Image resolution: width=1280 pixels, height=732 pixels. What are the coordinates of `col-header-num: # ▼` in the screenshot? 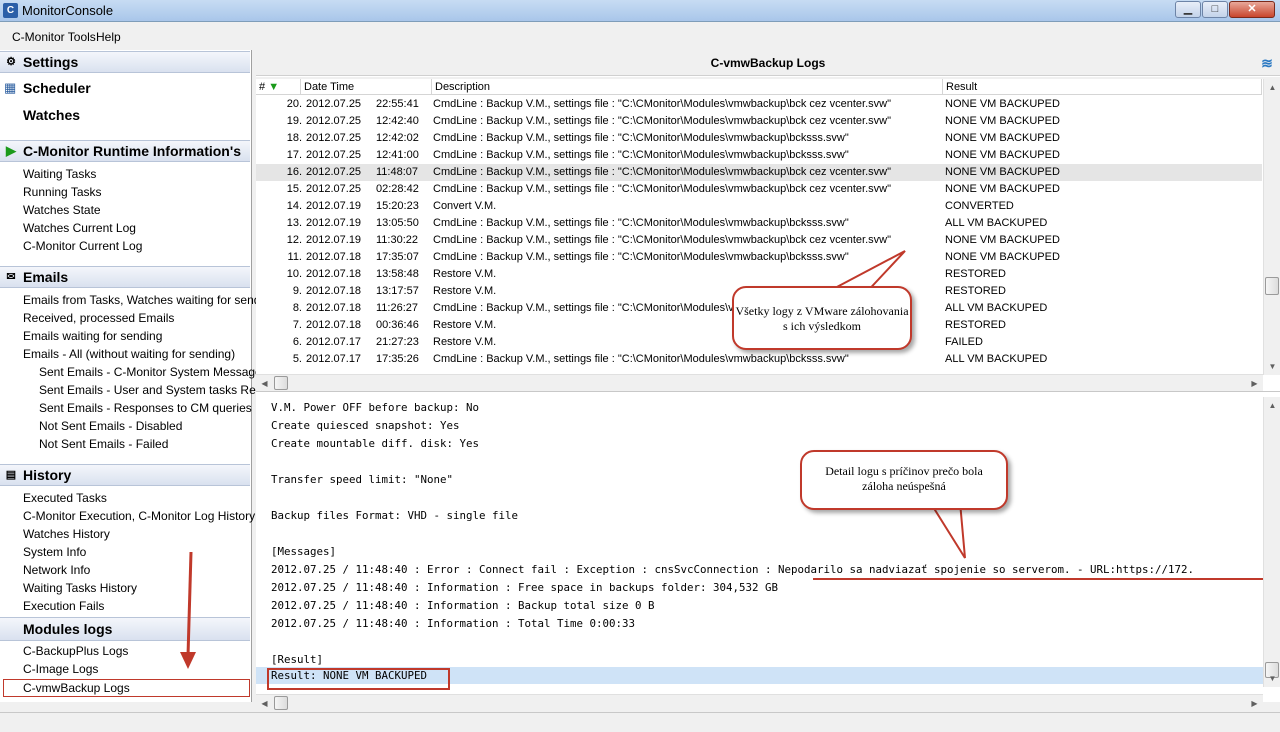 It's located at (278, 87).